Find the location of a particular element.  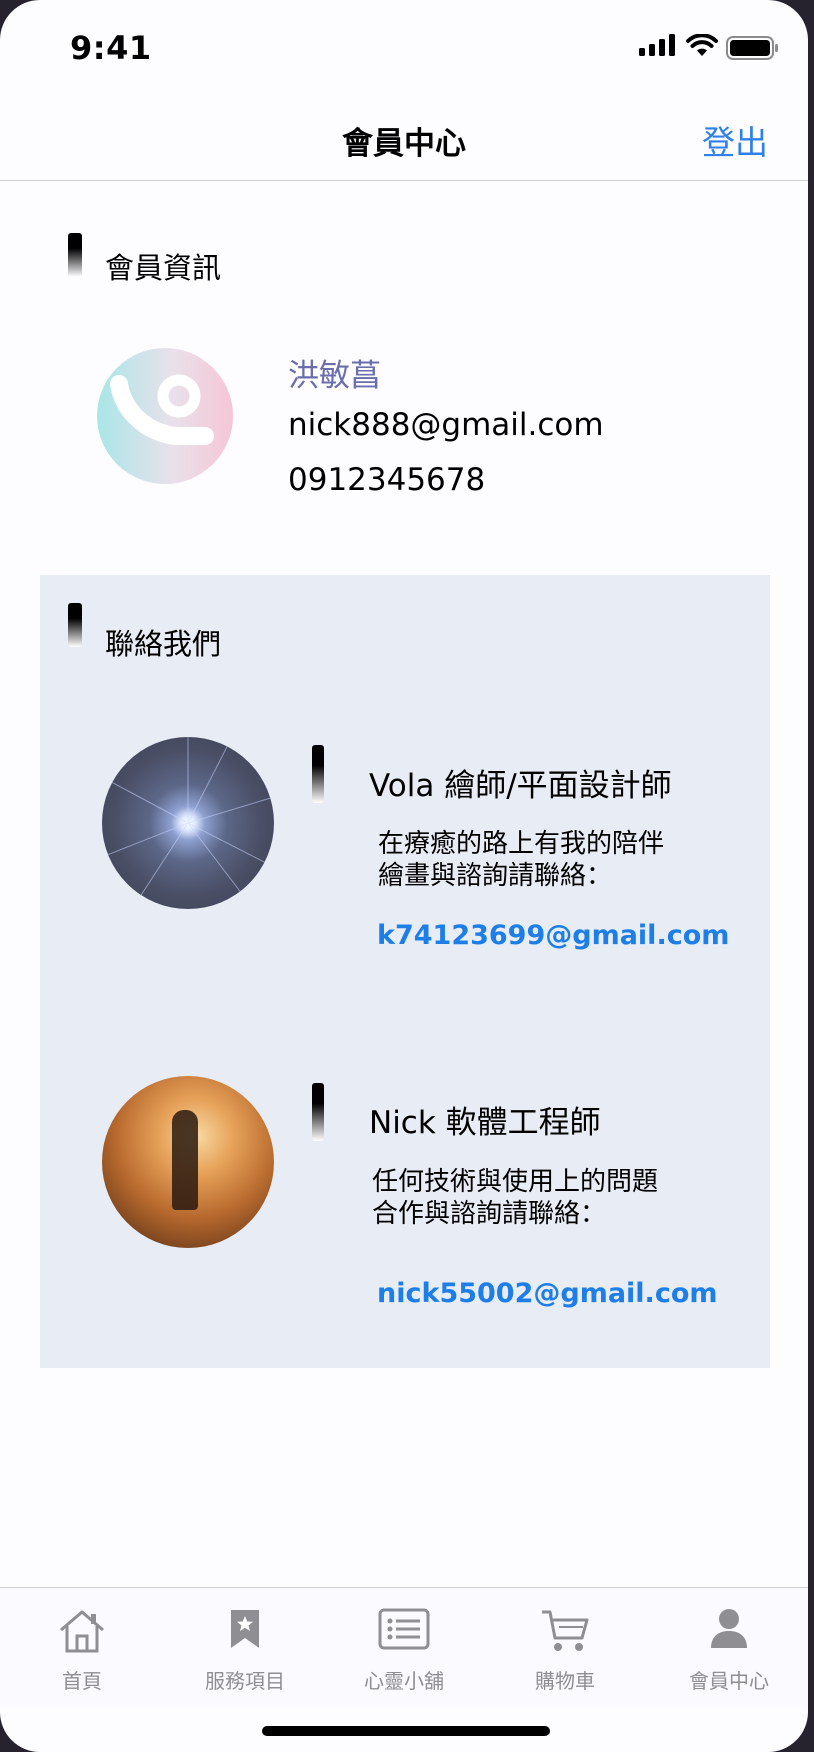

tab-shop: 心靈小舖 is located at coordinates (404, 1648).